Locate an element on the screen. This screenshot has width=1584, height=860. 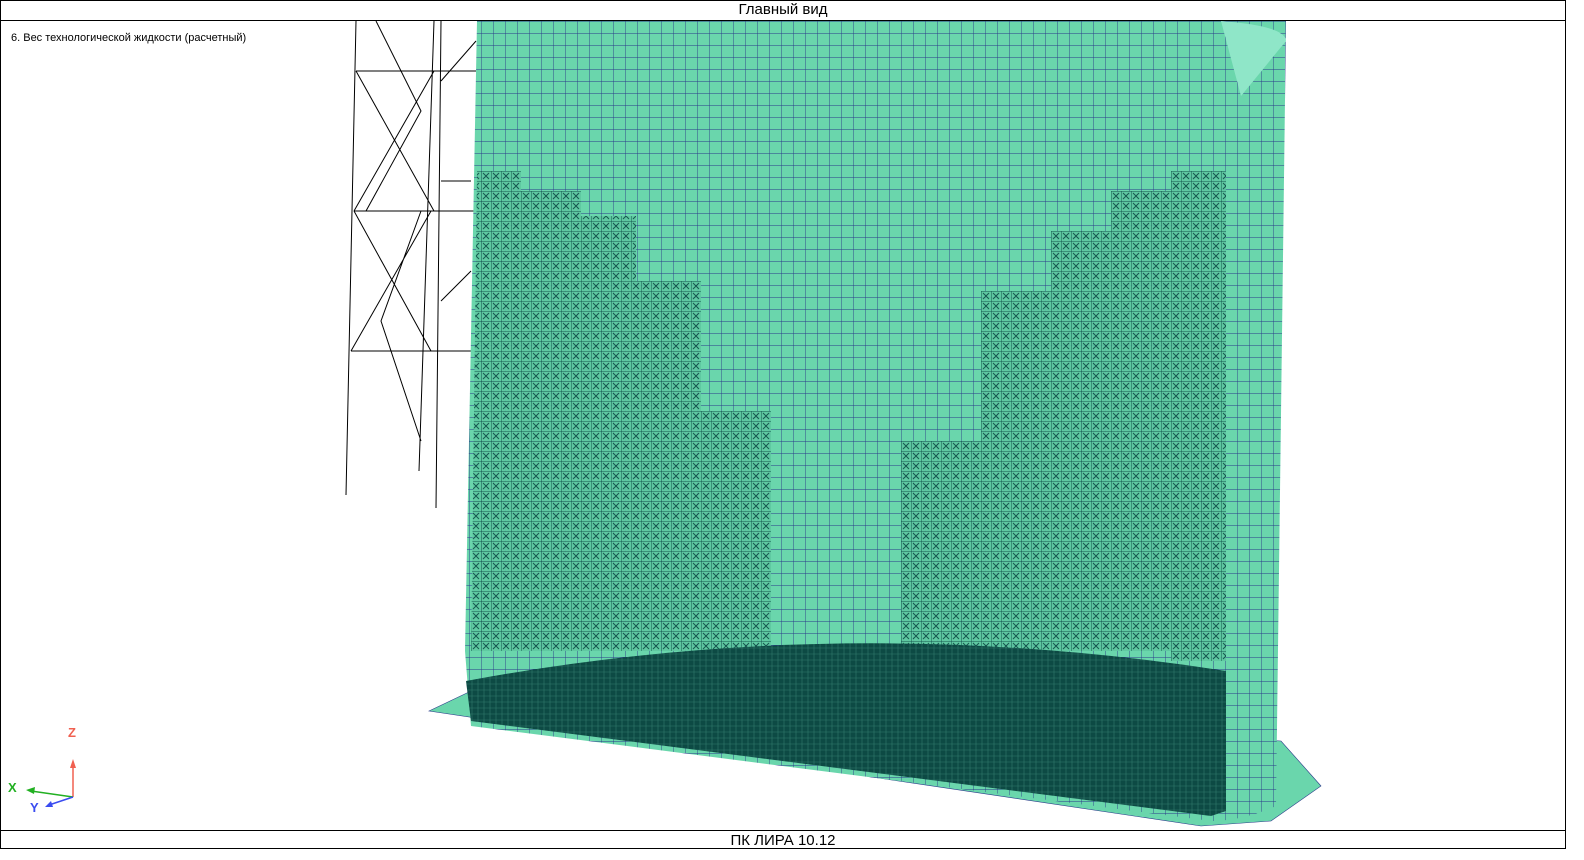
tank-bottom-loads is located at coordinates (846, 729).